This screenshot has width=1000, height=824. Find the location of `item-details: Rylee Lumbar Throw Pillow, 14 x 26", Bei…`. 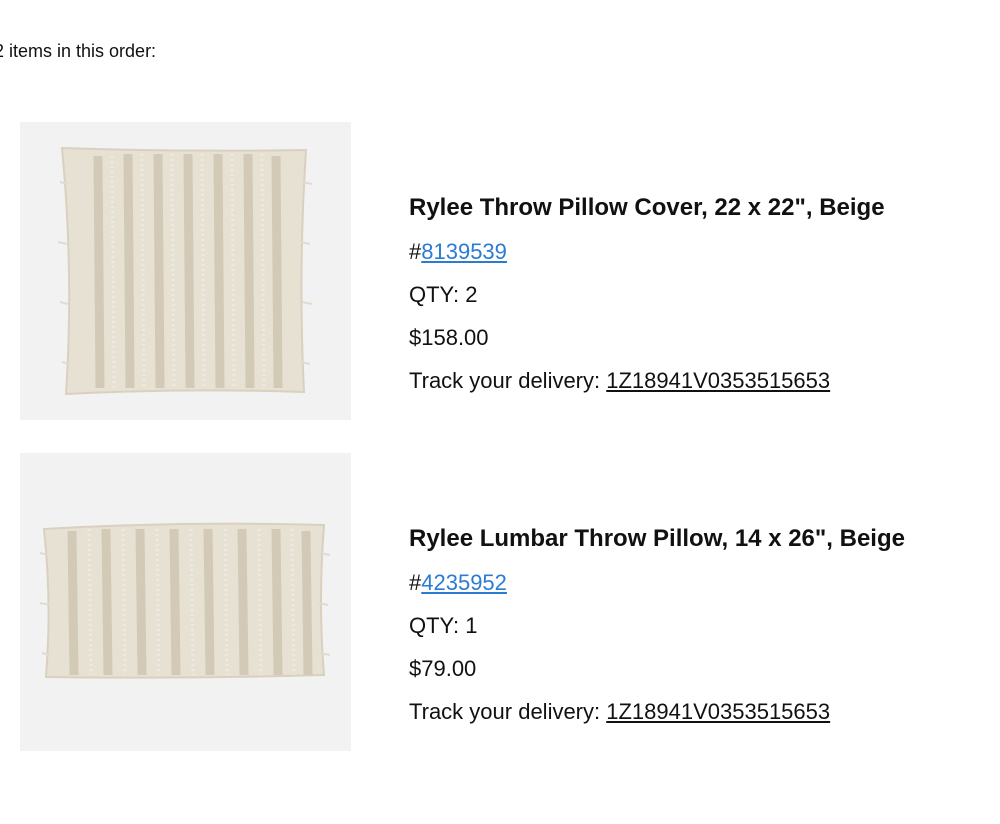

item-details: Rylee Lumbar Throw Pillow, 14 x 26", Bei… is located at coordinates (657, 625).